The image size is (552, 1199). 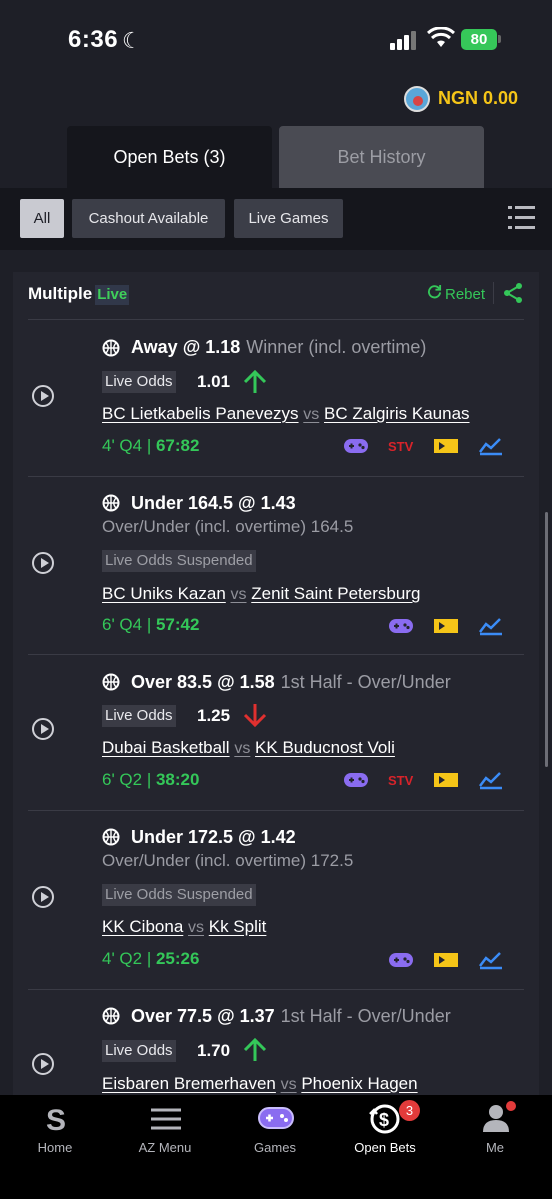 What do you see at coordinates (397, 413) in the screenshot?
I see `away-team: BC Zalgiris Kaunas` at bounding box center [397, 413].